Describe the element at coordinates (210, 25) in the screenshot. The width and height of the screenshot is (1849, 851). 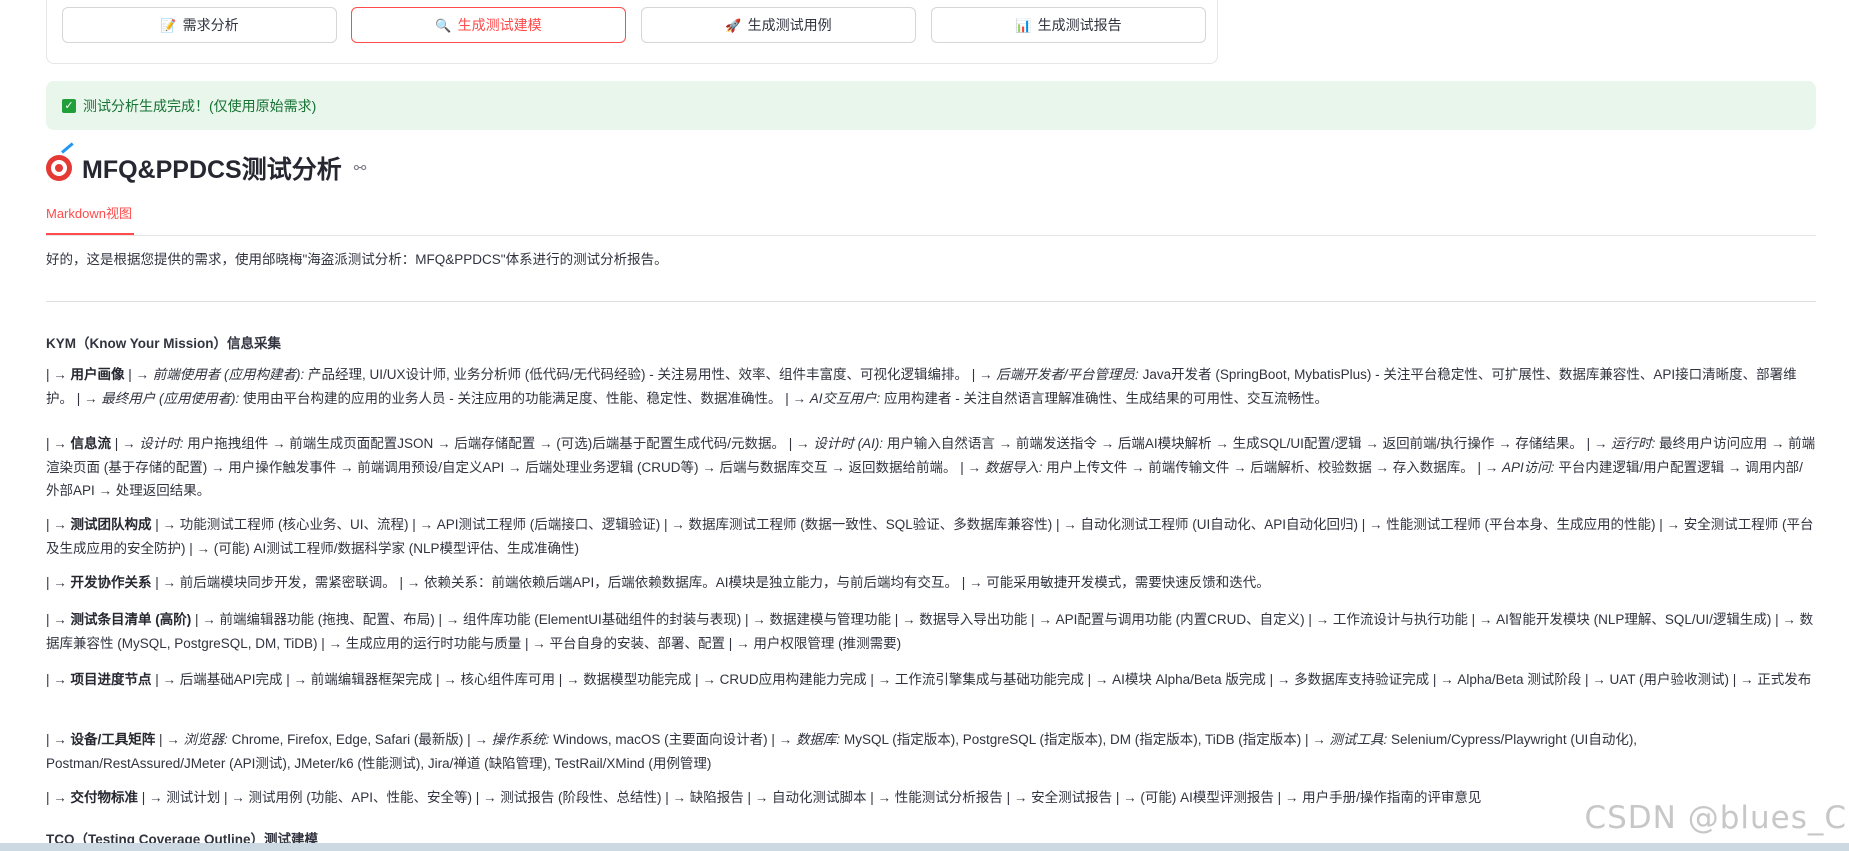
I see `requirement-analysis-label: 需求分析` at that location.